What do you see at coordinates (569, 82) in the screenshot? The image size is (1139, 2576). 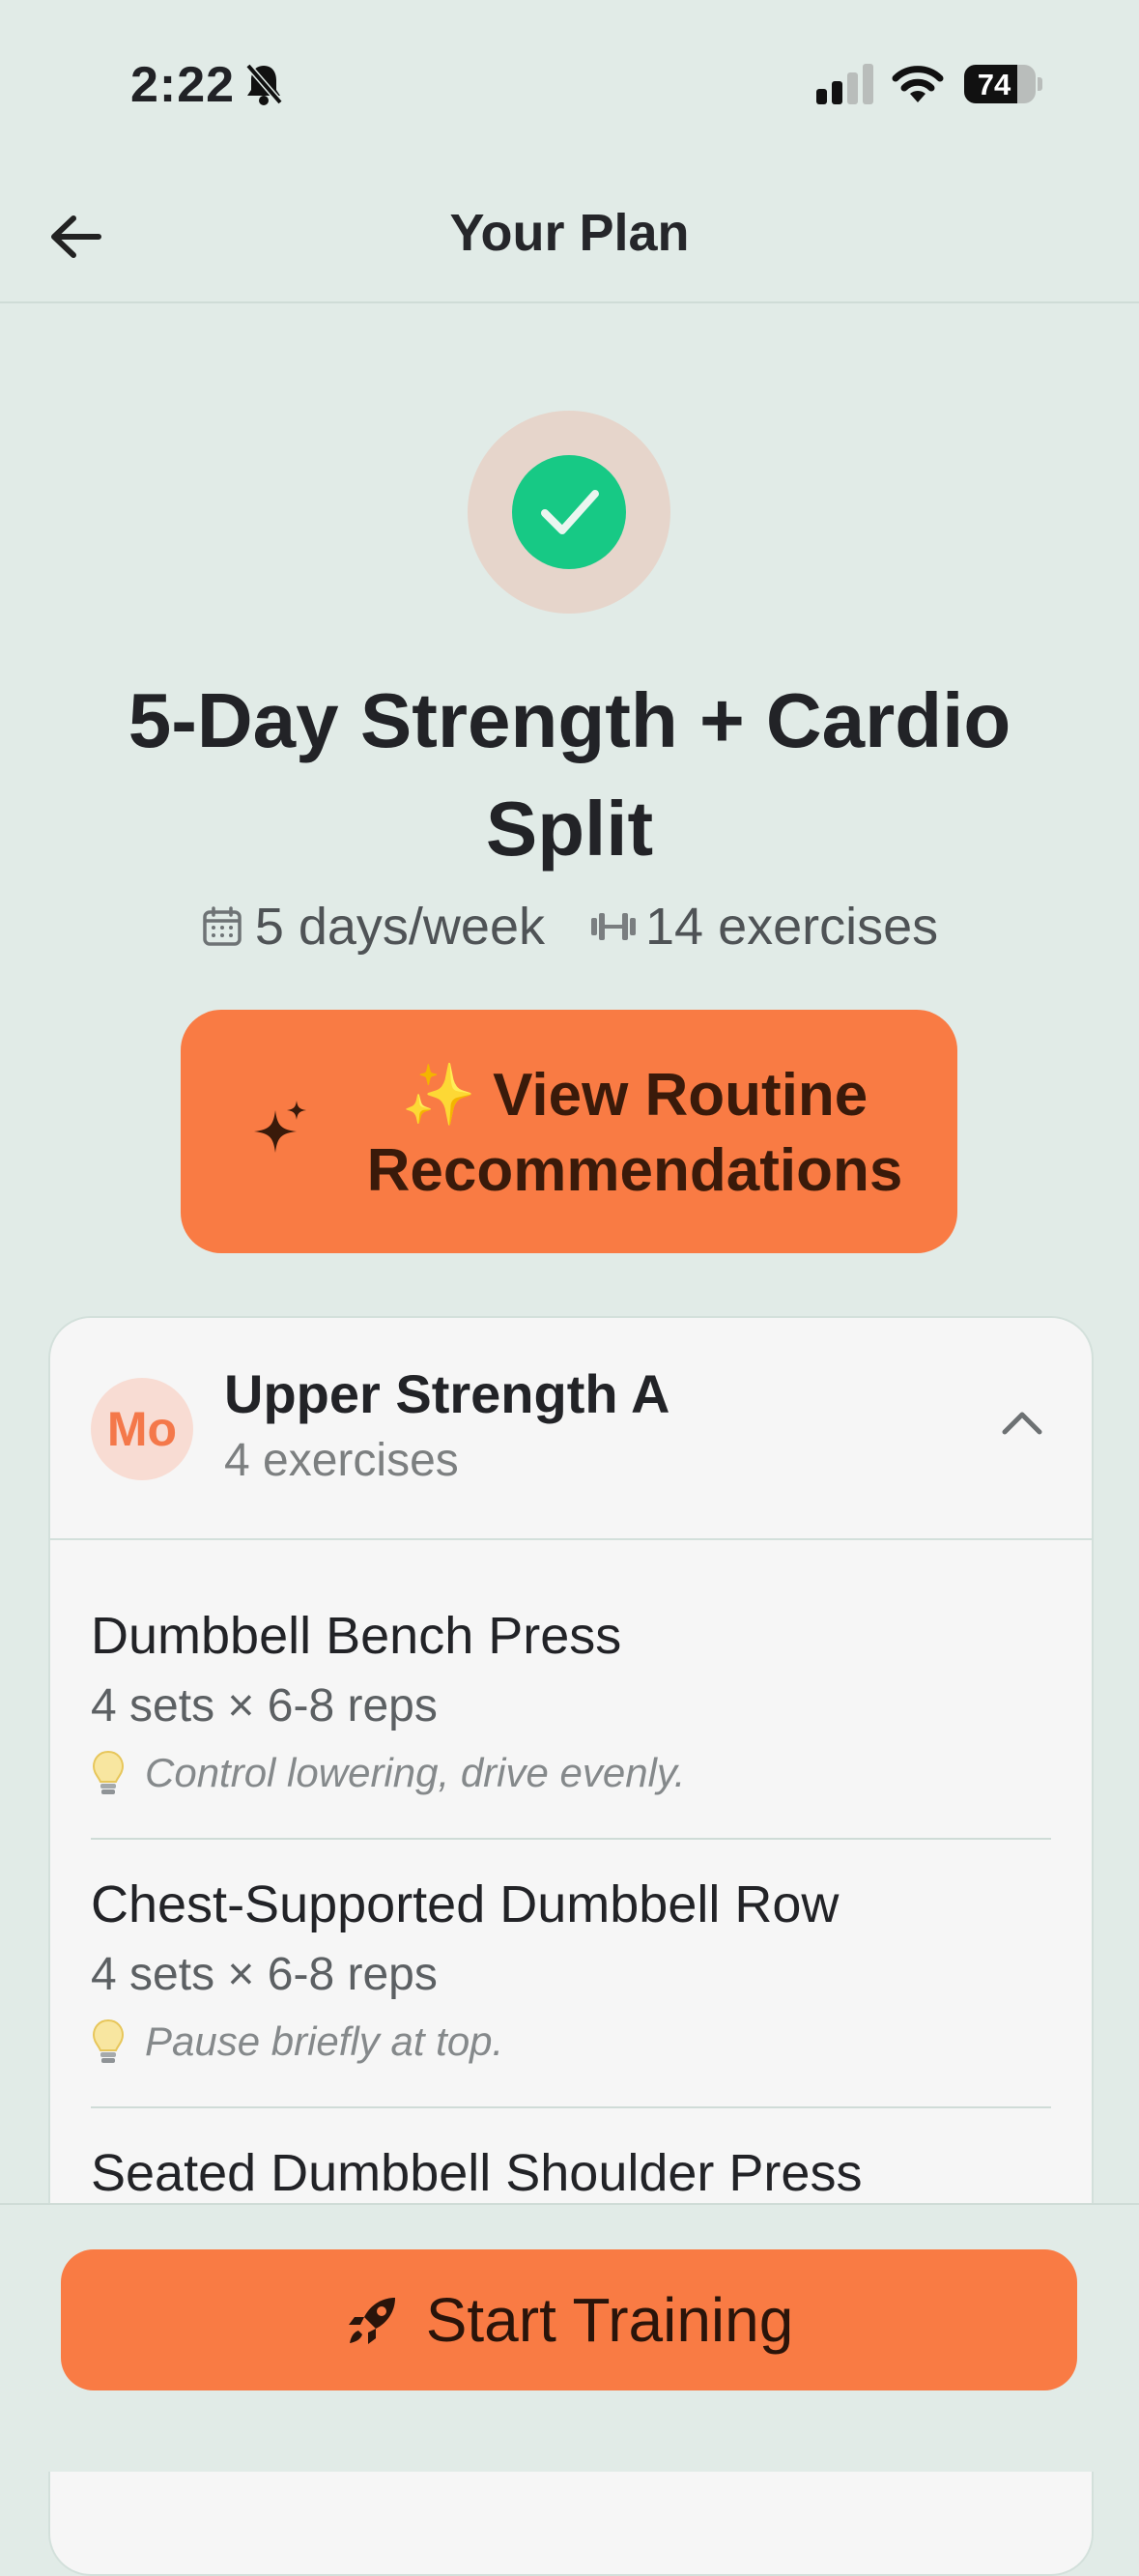 I see `status-bar: 2:22 74` at bounding box center [569, 82].